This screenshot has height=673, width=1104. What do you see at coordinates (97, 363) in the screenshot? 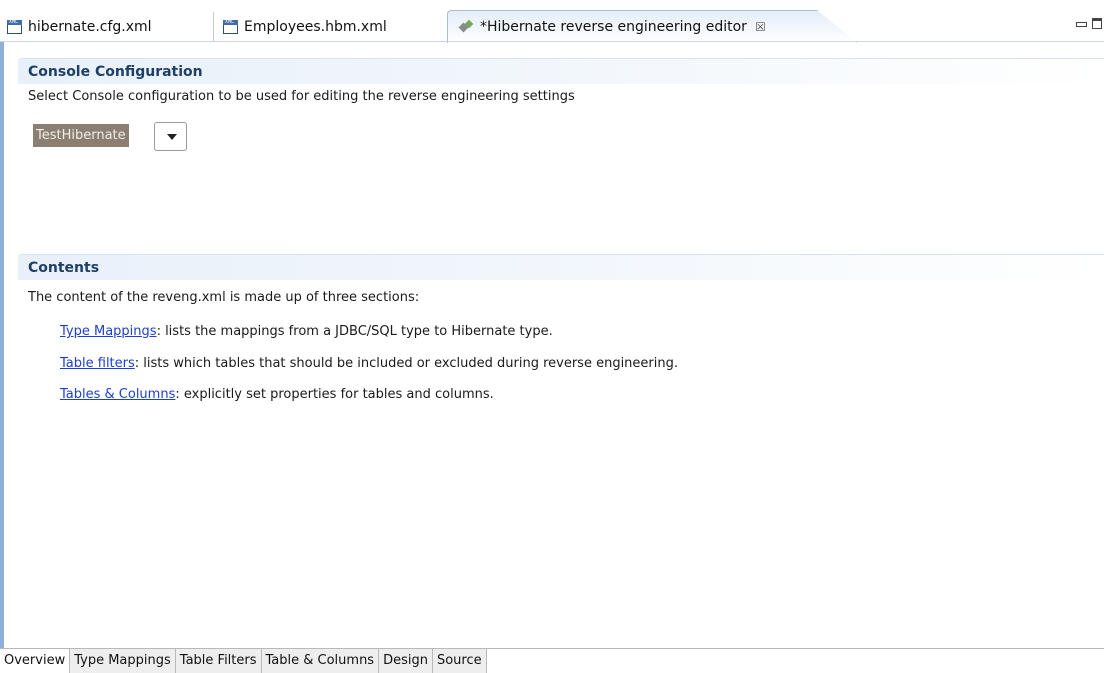
I see `table-filters-link: Table filters` at bounding box center [97, 363].